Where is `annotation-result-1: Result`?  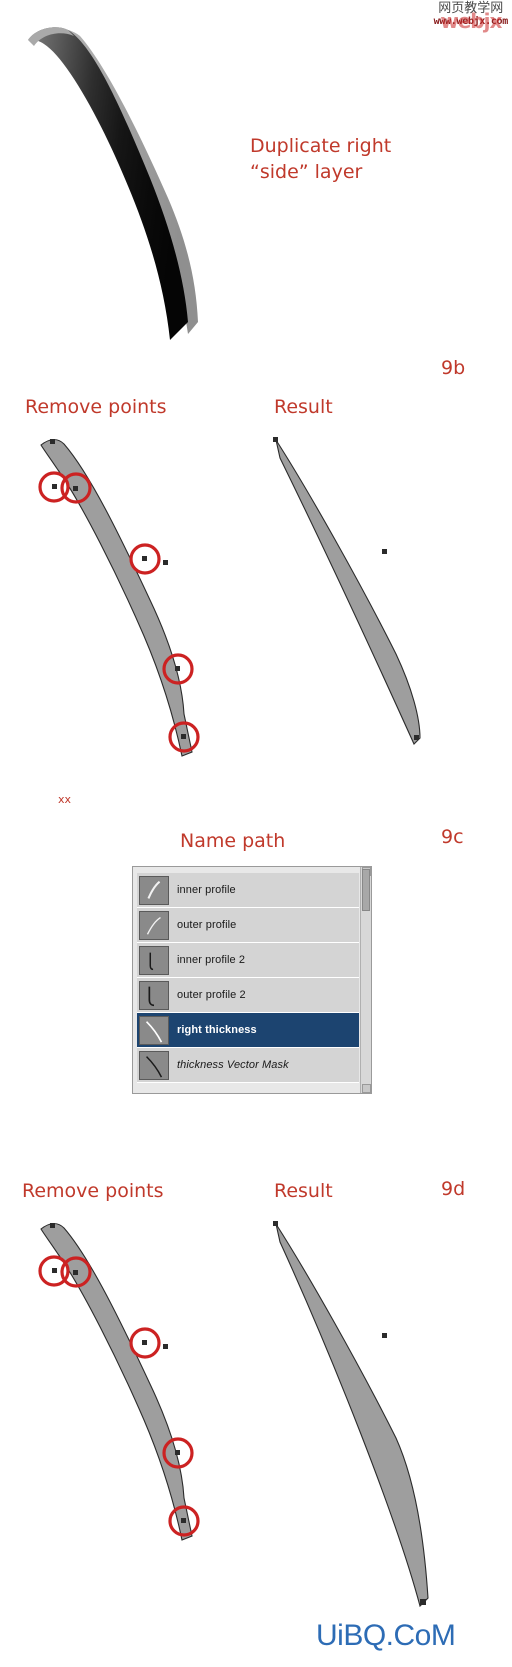
annotation-result-1: Result is located at coordinates (303, 407).